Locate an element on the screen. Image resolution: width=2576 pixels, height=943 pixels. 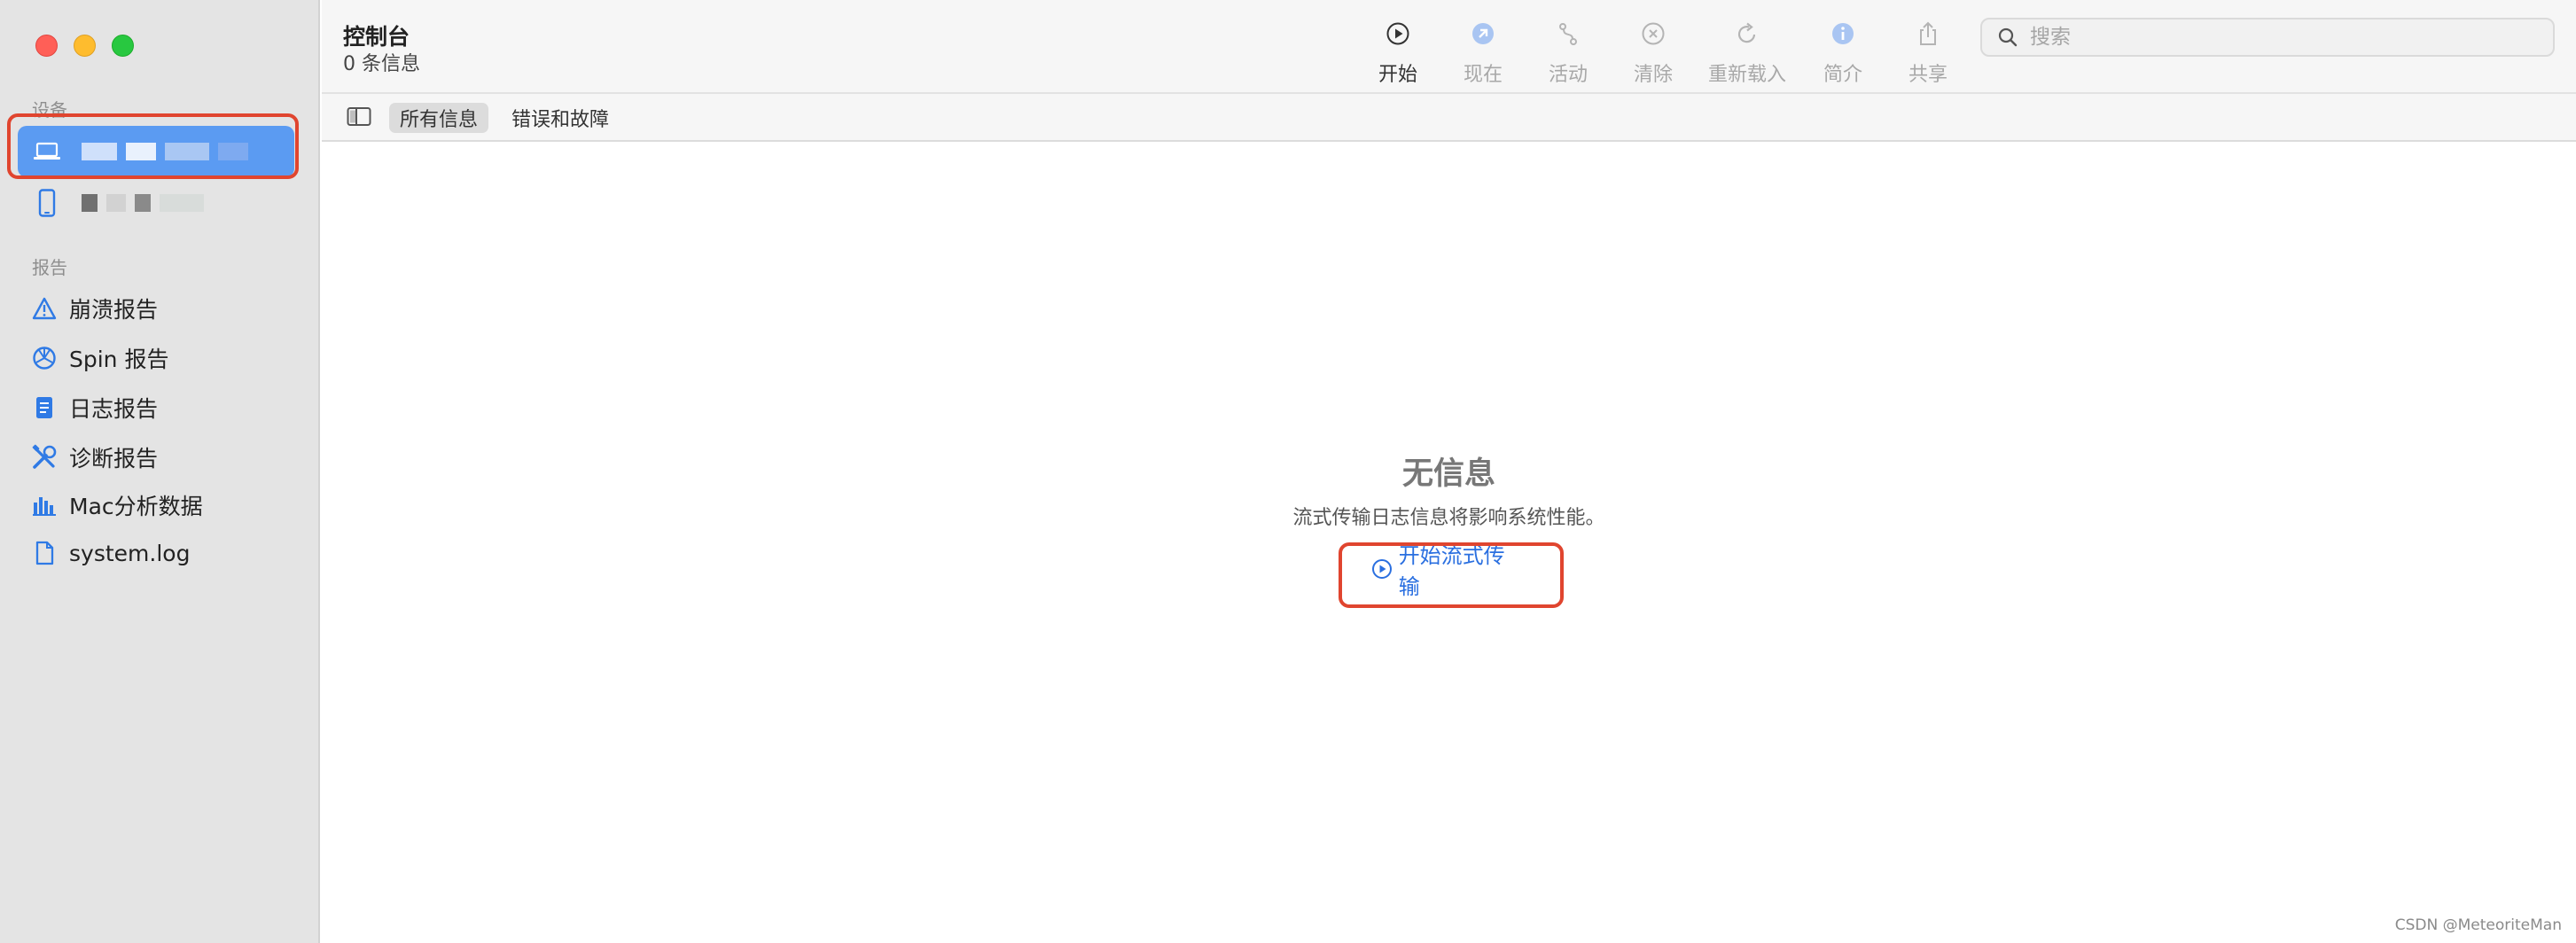
reports-header: 报告 is located at coordinates (49, 267).